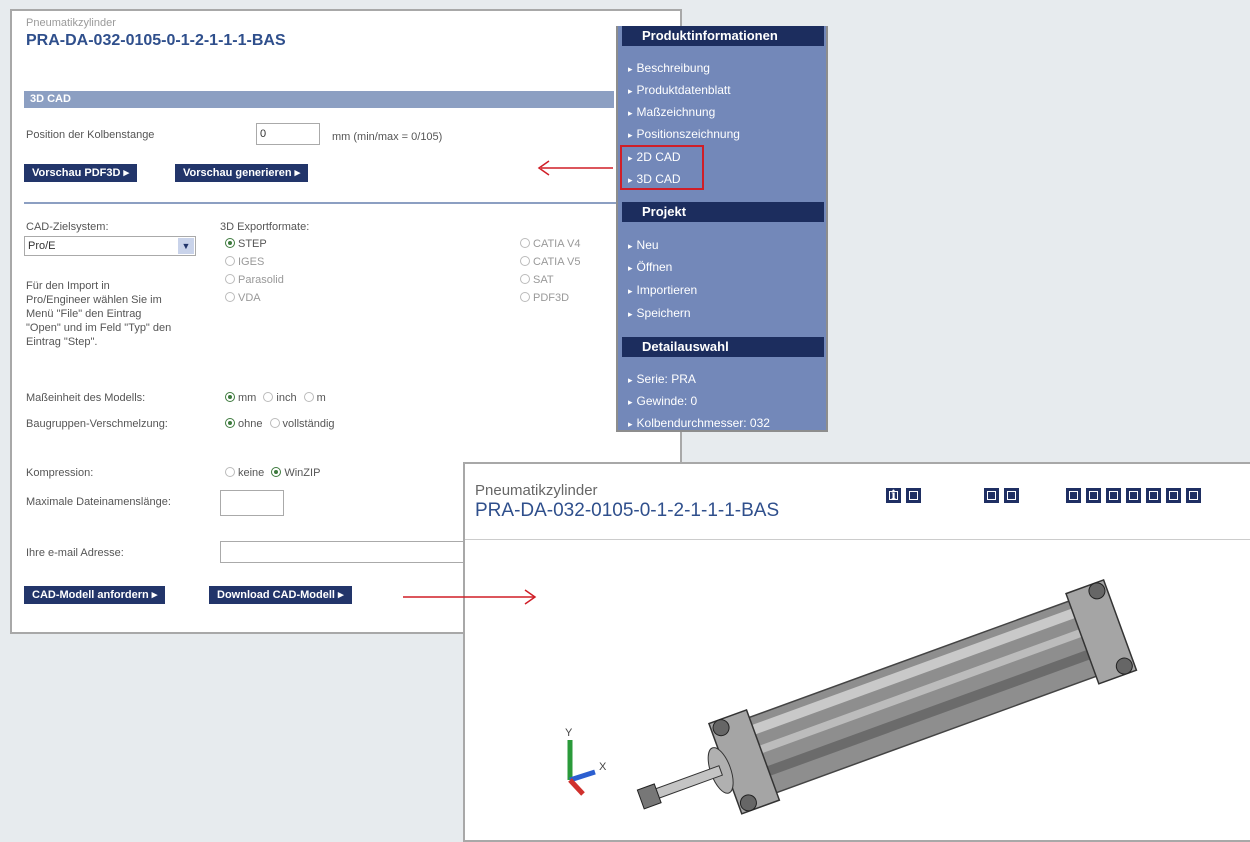  I want to click on nav-item-gewinde: Gewinde: 0, so click(663, 401).